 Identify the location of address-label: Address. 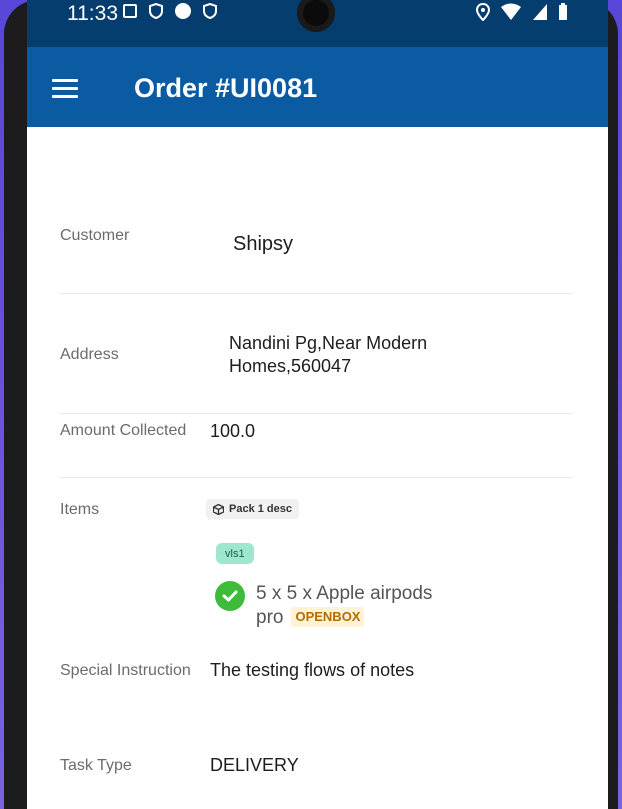
(89, 354).